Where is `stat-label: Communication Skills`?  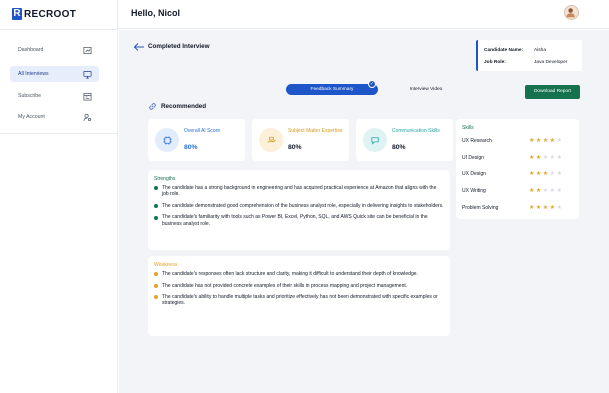
stat-label: Communication Skills is located at coordinates (416, 131).